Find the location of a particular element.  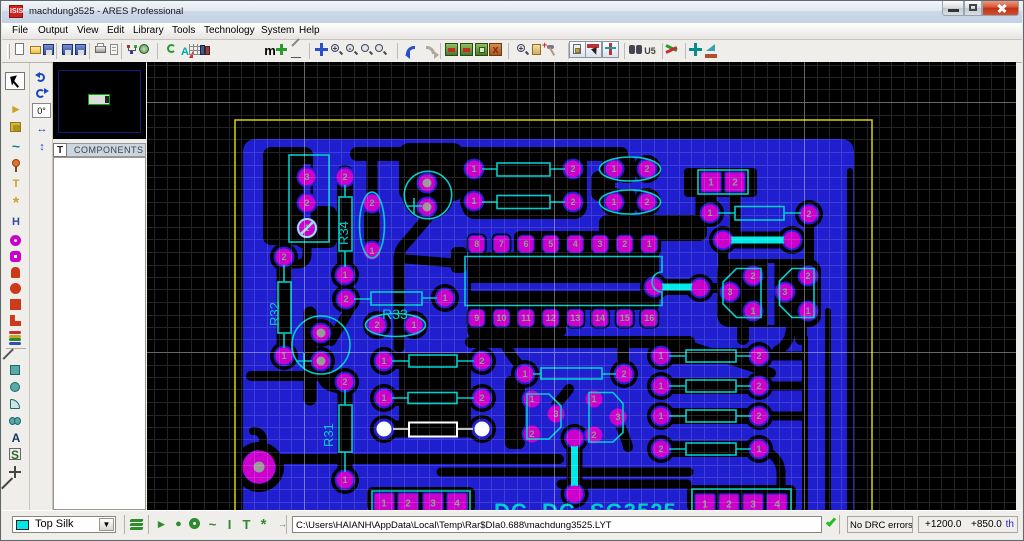

svg-text: 9 is located at coordinates (476, 318).